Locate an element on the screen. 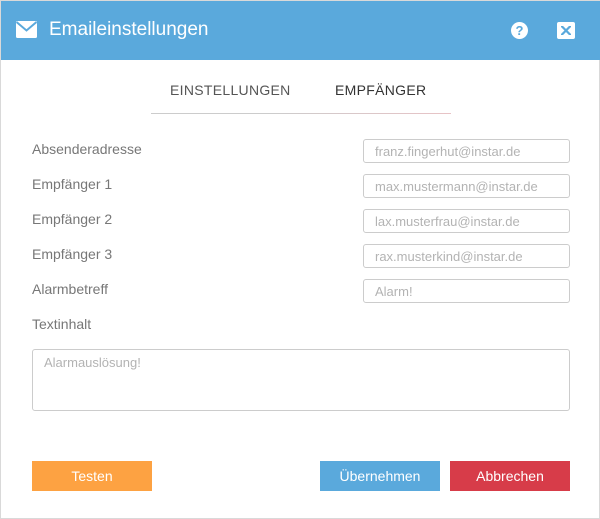 The image size is (600, 519). recipient-3-input is located at coordinates (466, 256).